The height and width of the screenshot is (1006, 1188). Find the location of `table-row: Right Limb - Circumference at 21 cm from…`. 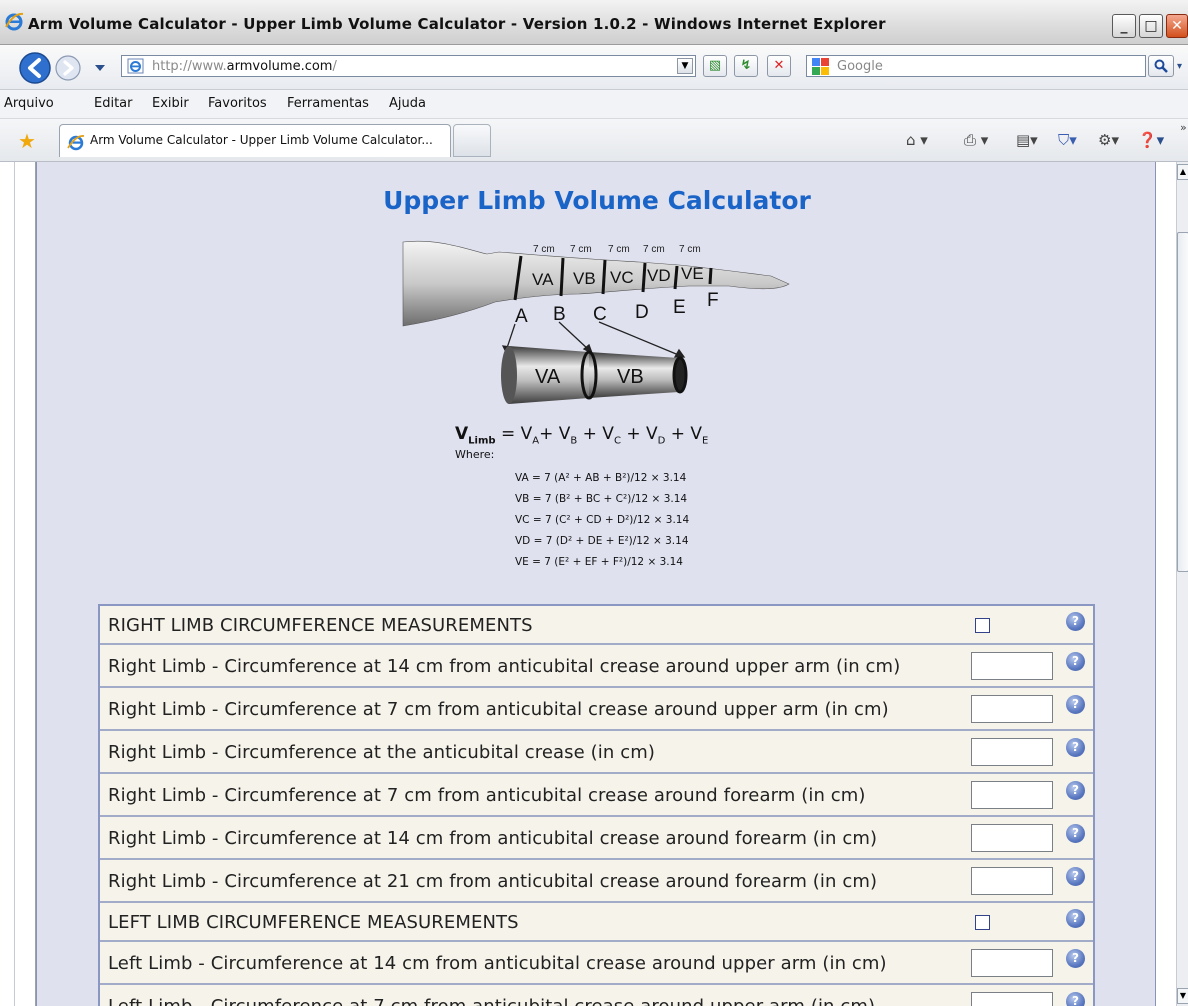

table-row: Right Limb - Circumference at 21 cm from… is located at coordinates (596, 881).